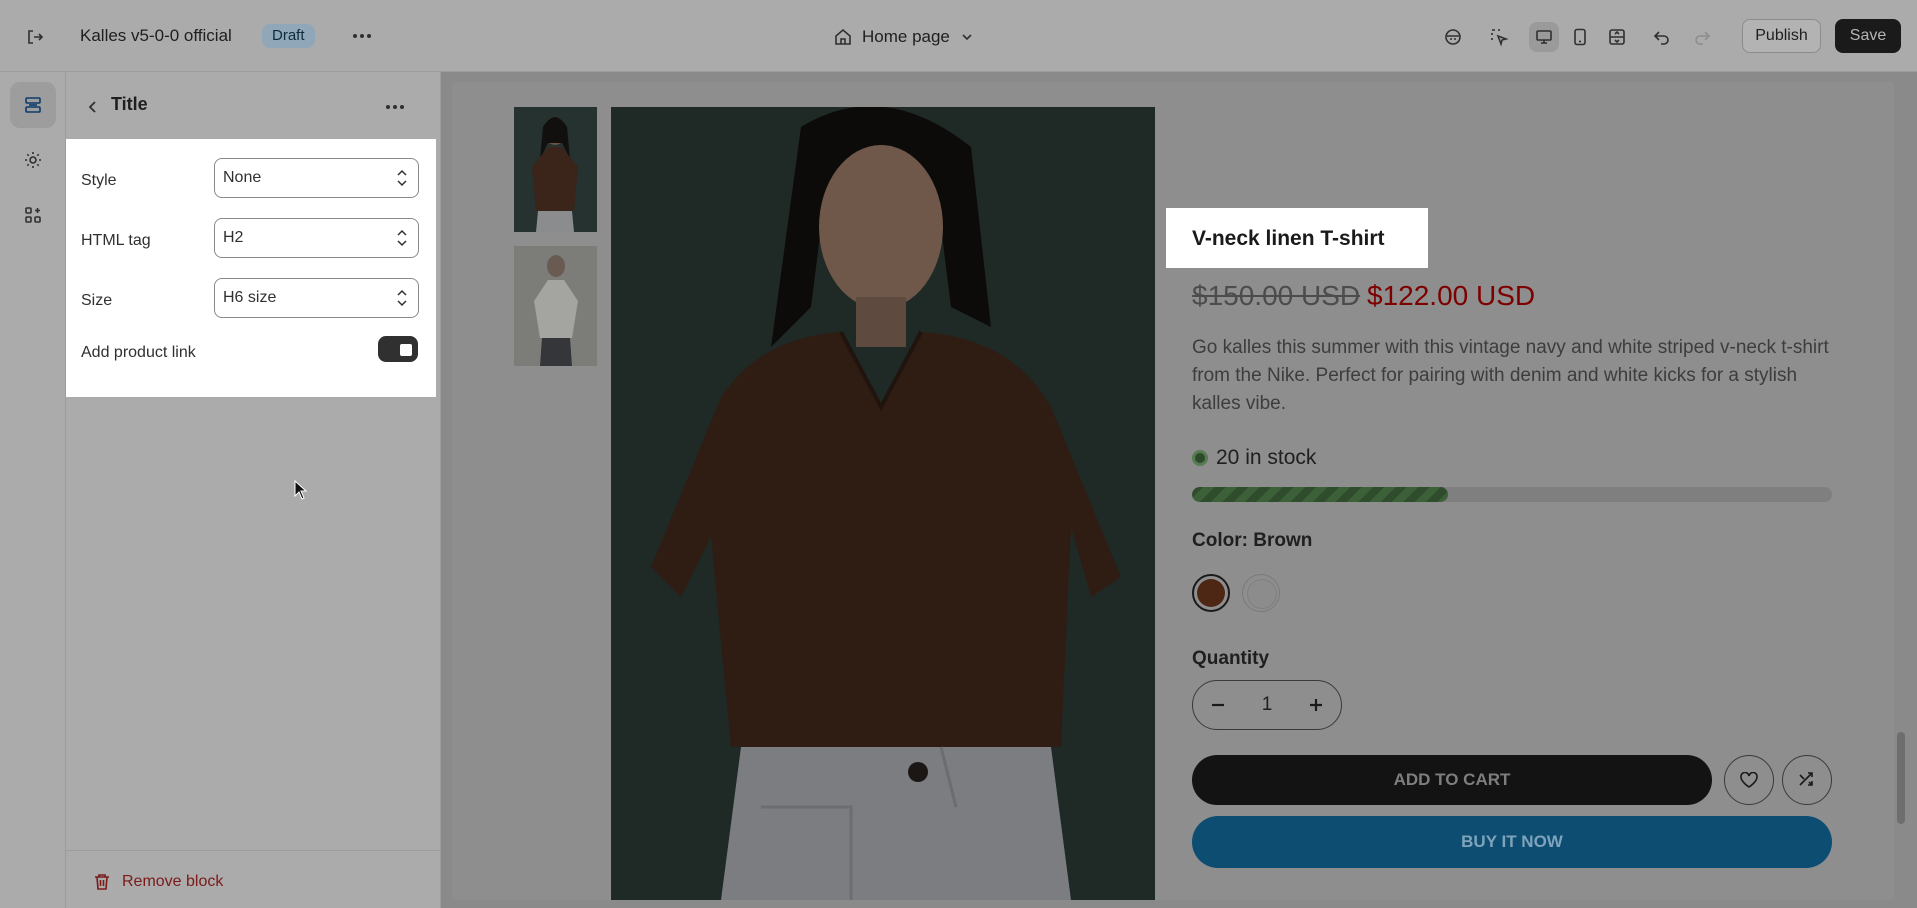  Describe the element at coordinates (129, 104) in the screenshot. I see `panel-title: Title` at that location.